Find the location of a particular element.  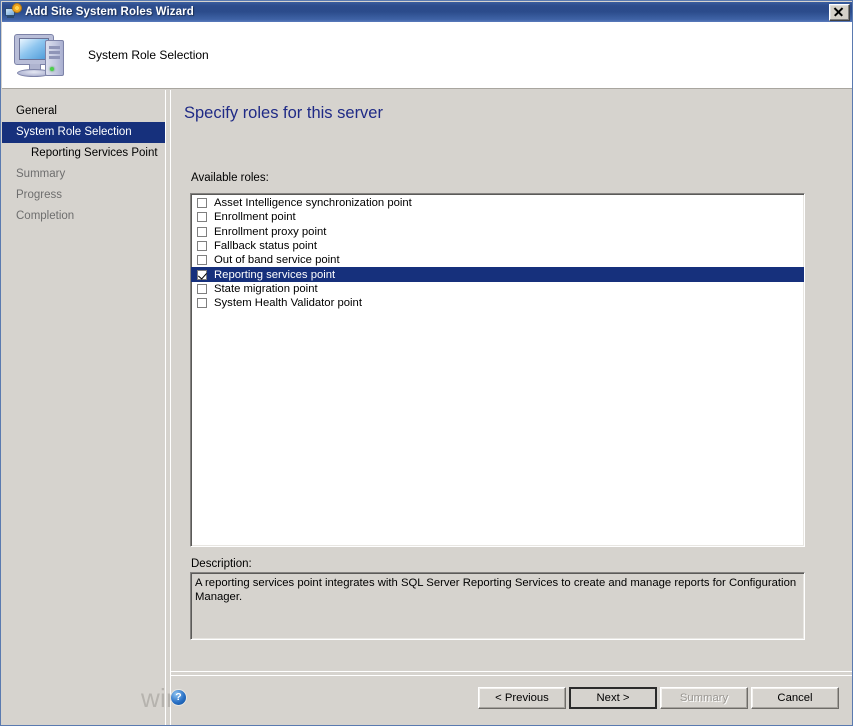

previous-button: < Previous is located at coordinates (522, 698).